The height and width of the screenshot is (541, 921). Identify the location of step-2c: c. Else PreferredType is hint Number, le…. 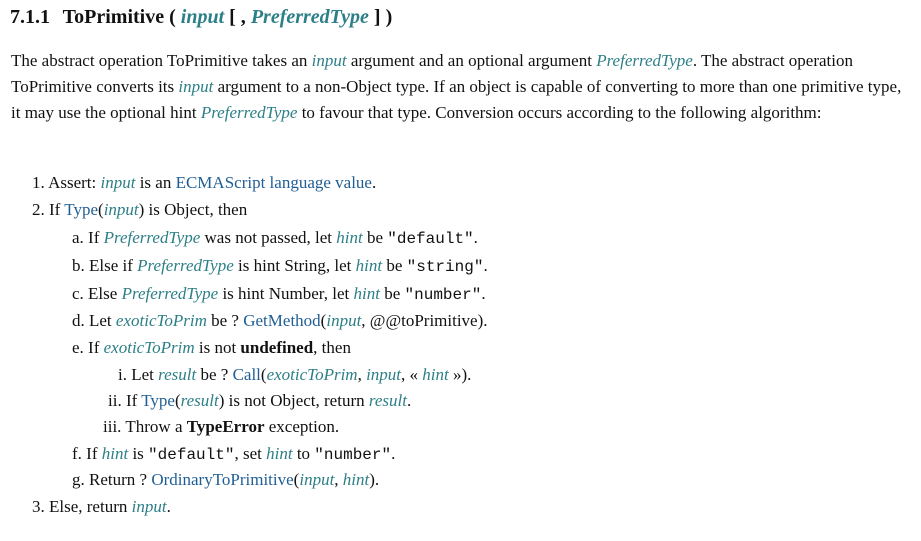
(279, 294).